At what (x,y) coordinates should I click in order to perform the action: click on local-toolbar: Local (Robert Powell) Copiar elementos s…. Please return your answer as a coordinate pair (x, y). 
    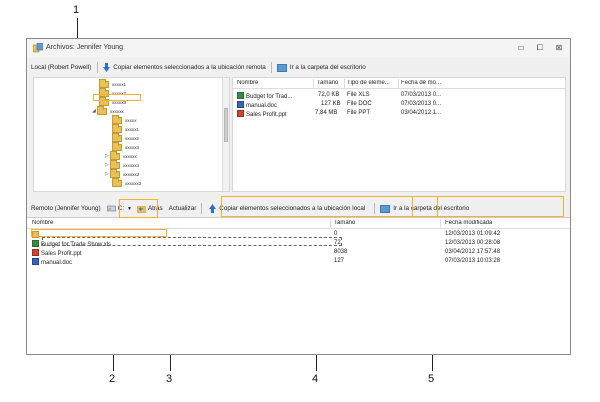
    Looking at the image, I should click on (198, 67).